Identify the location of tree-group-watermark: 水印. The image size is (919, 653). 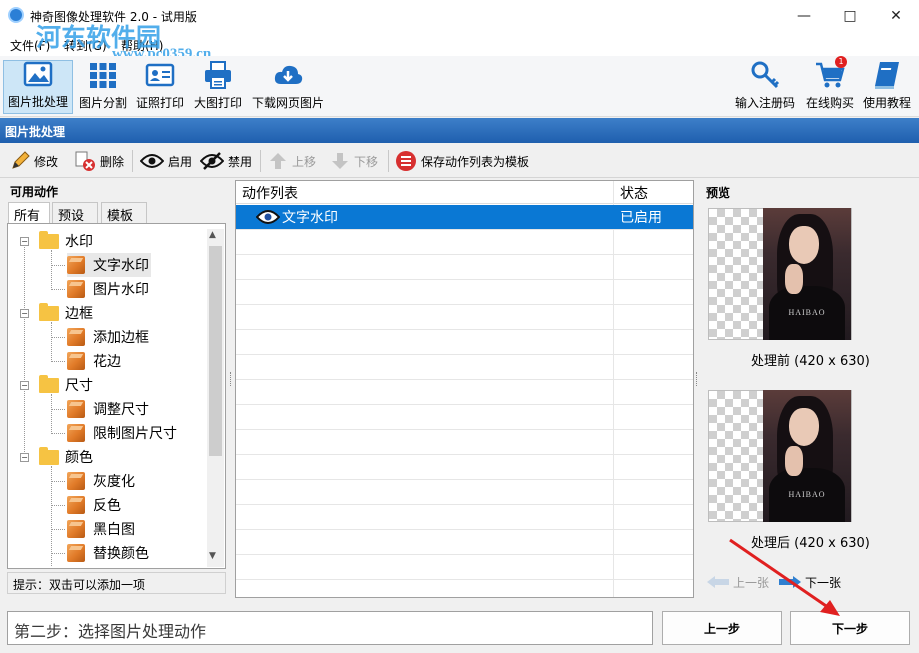
(66, 241).